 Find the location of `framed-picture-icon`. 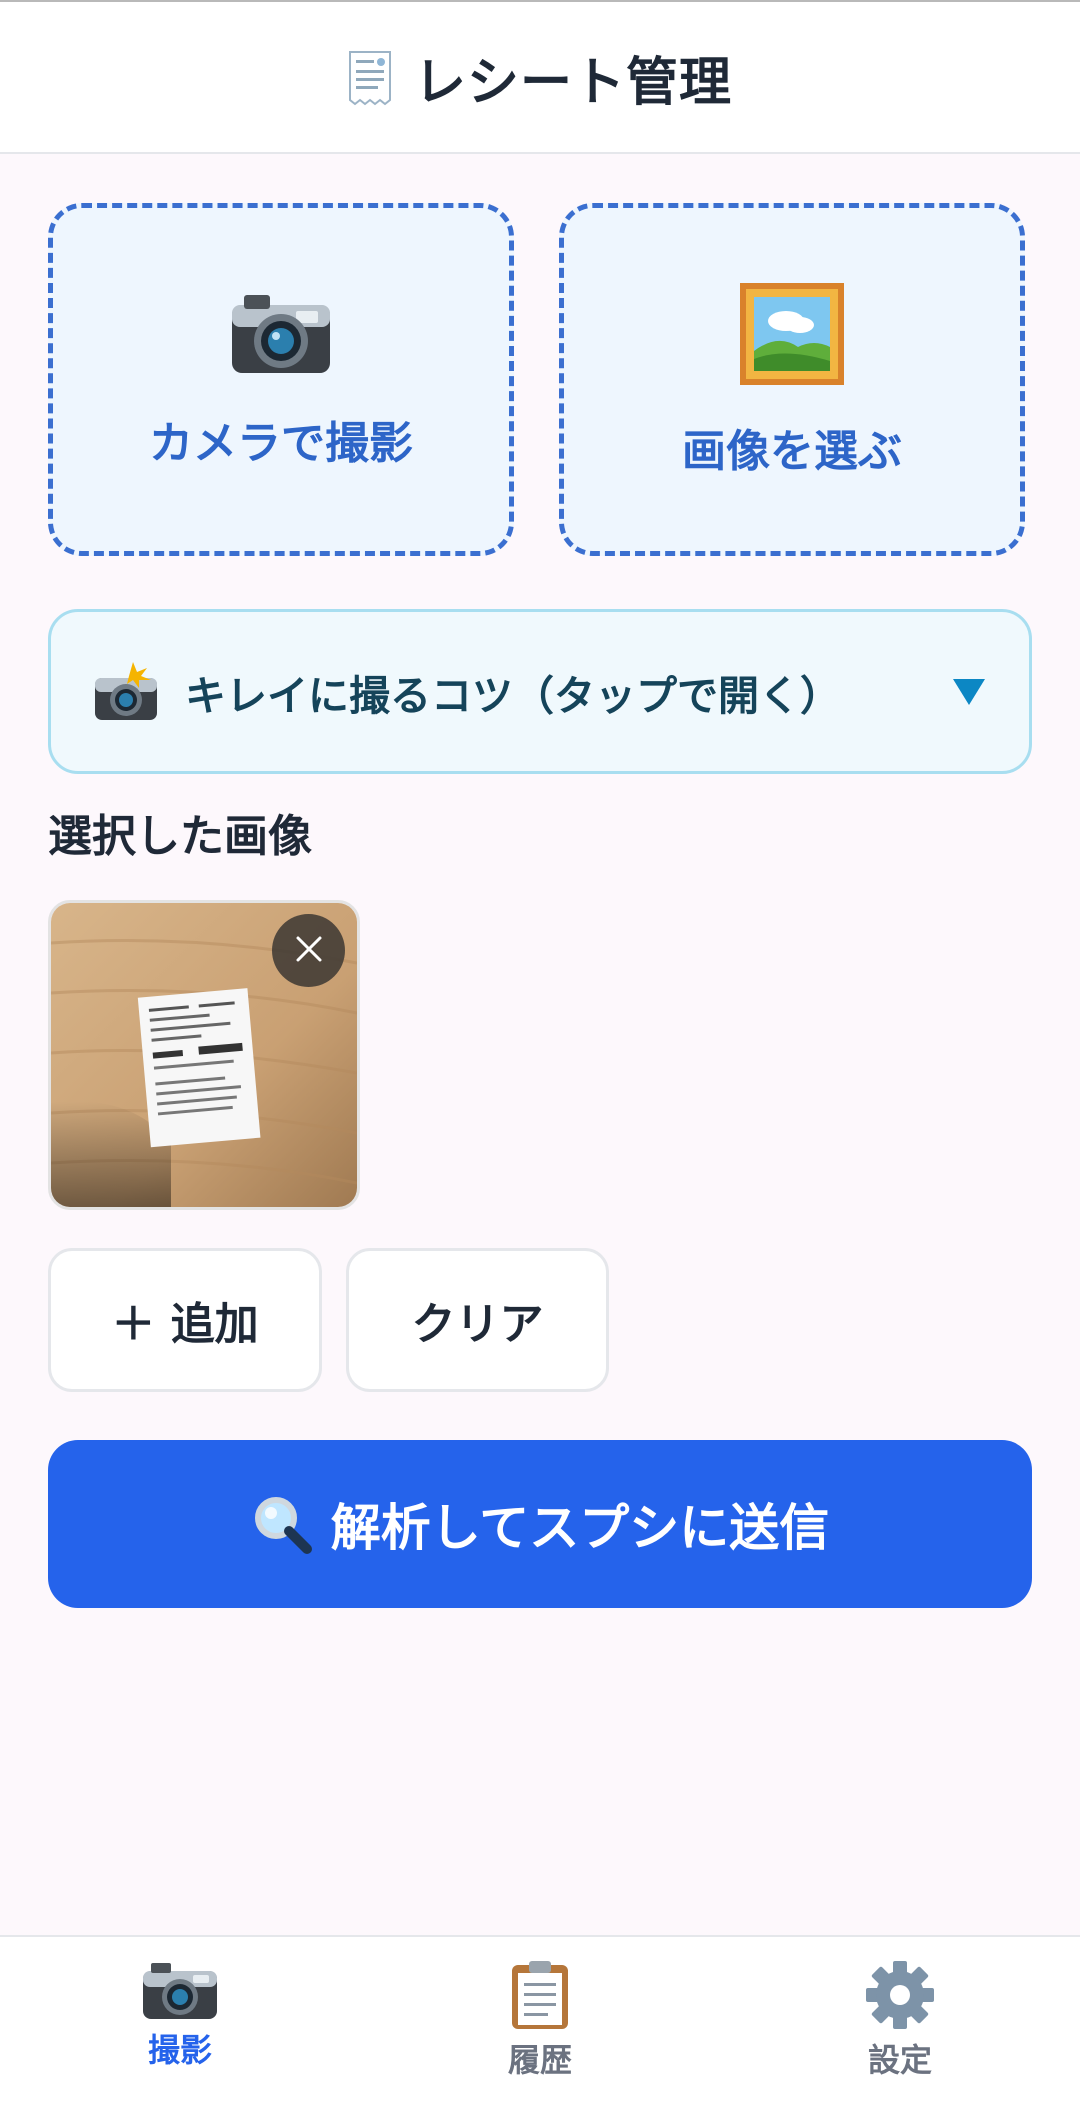

framed-picture-icon is located at coordinates (792, 334).